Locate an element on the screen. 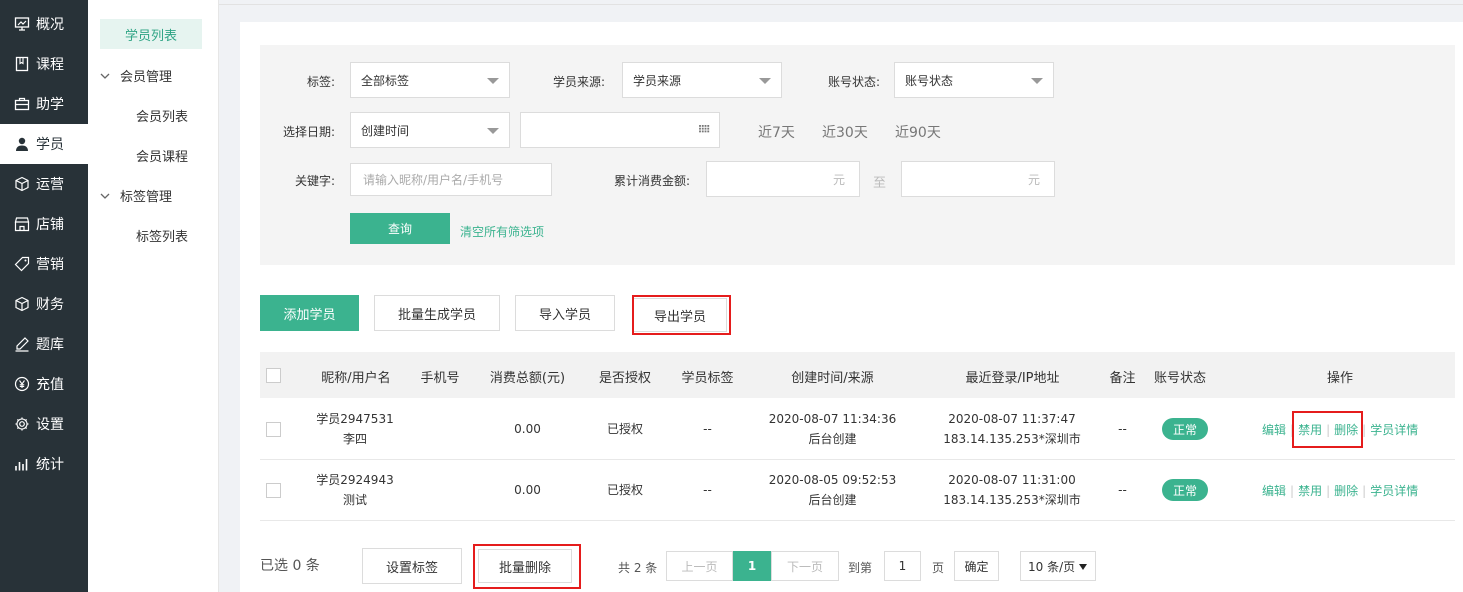 The height and width of the screenshot is (592, 1463). next-page-button: 下一页 is located at coordinates (805, 566).